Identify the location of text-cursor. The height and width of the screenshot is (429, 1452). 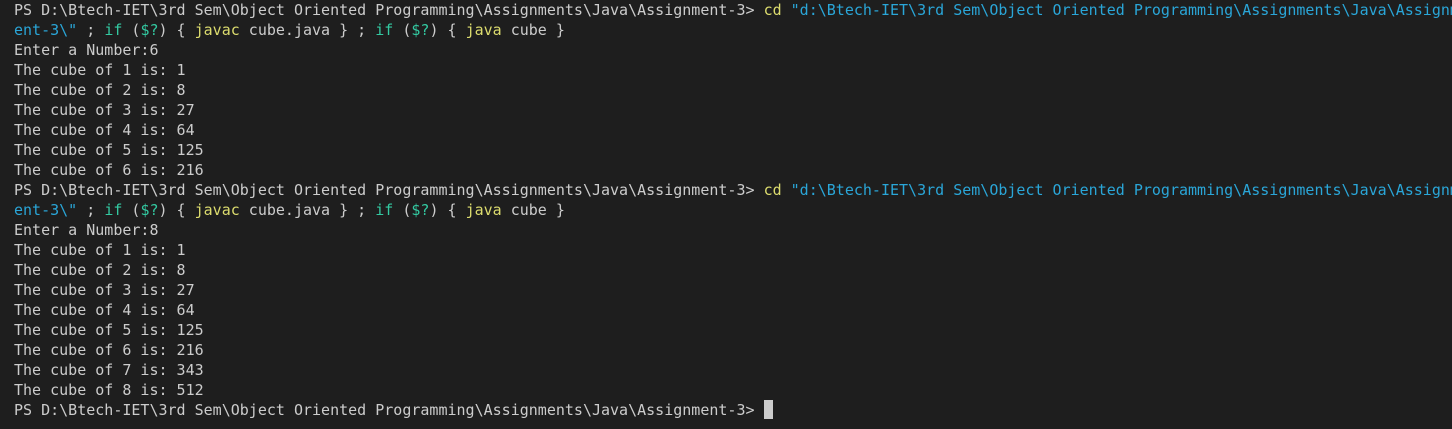
(768, 409).